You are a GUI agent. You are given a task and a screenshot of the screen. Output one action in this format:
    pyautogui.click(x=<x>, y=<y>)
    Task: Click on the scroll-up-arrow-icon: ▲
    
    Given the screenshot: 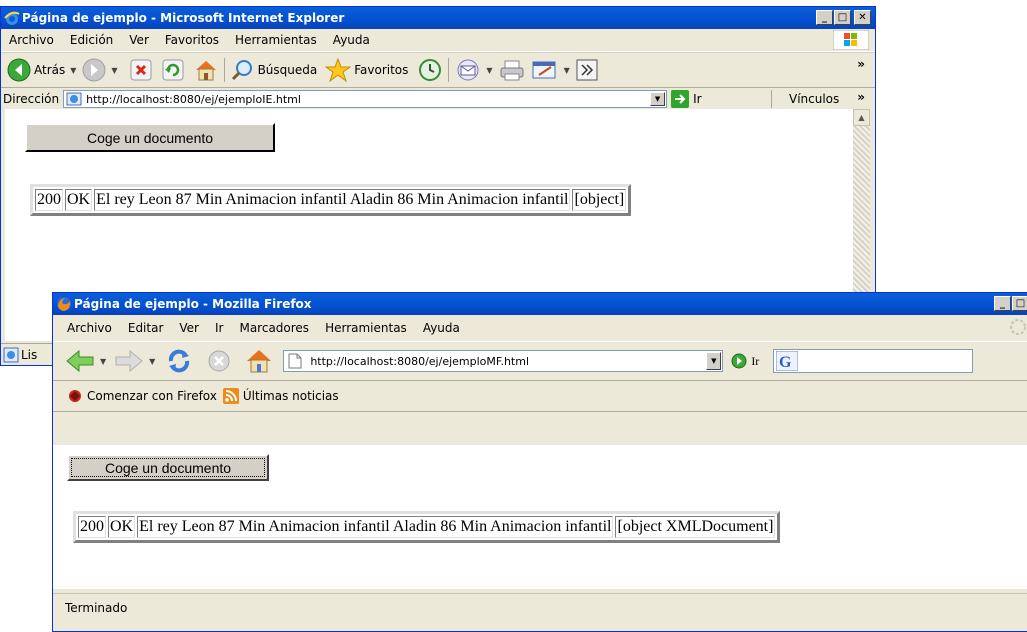 What is the action you would take?
    pyautogui.click(x=861, y=117)
    